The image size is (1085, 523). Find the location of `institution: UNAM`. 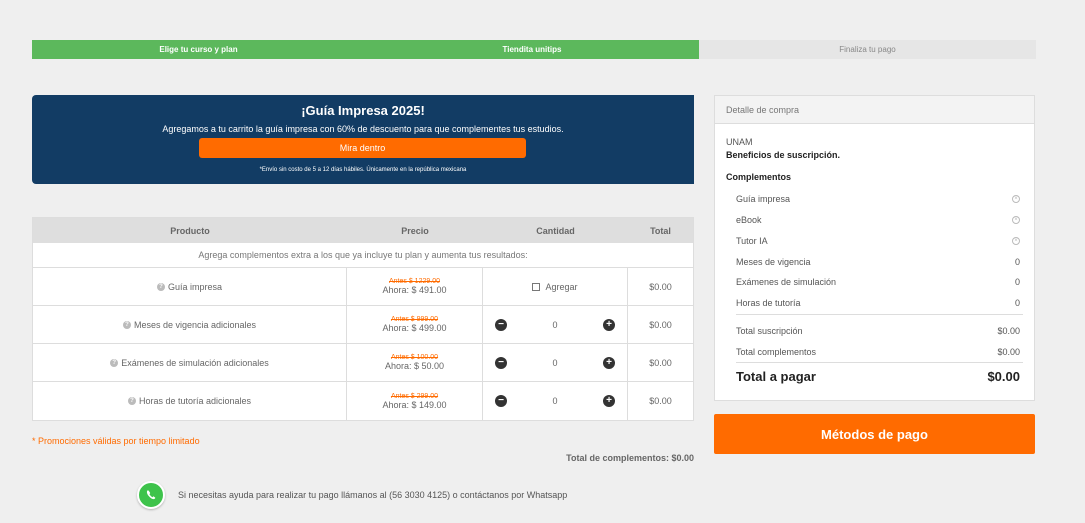

institution: UNAM is located at coordinates (739, 142).